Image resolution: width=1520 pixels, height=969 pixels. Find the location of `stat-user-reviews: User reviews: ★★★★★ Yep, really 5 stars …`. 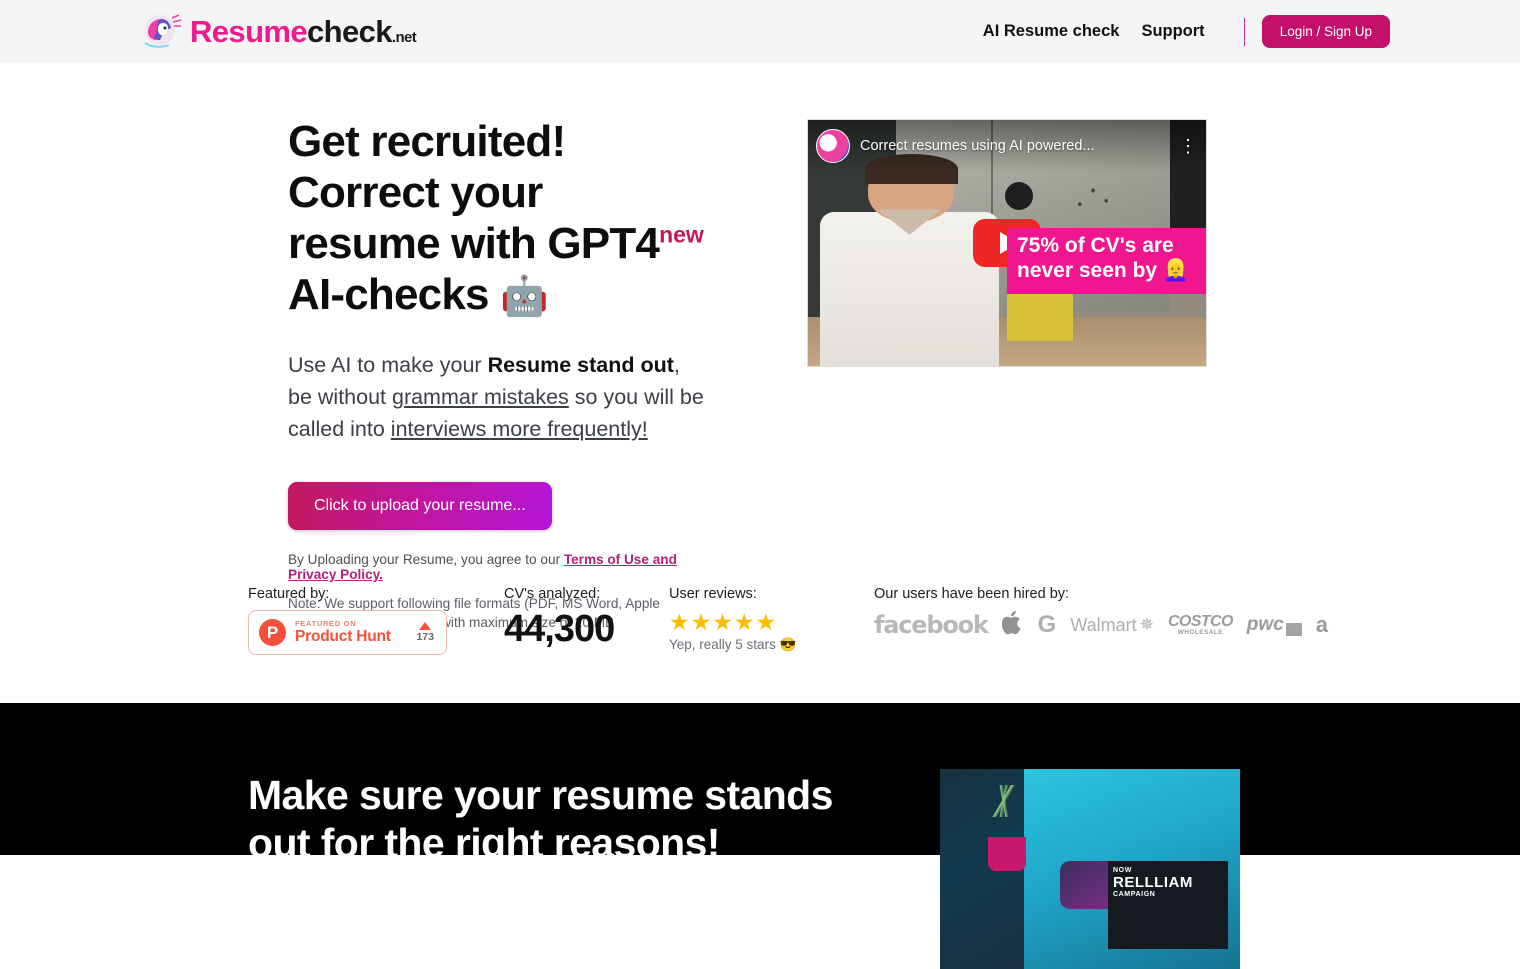

stat-user-reviews: User reviews: ★★★★★ Yep, really 5 stars … is located at coordinates (771, 619).